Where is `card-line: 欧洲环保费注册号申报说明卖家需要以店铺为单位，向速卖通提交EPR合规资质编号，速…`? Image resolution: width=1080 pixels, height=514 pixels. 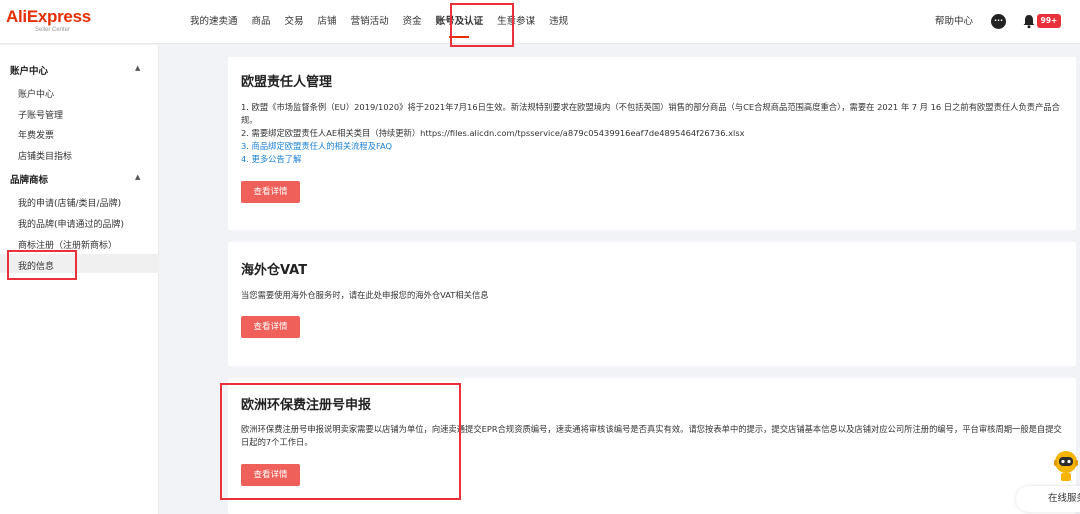
card-line: 欧洲环保费注册号申报说明卖家需要以店铺为单位，向速卖通提交EPR合规资质编号，速… is located at coordinates (651, 435).